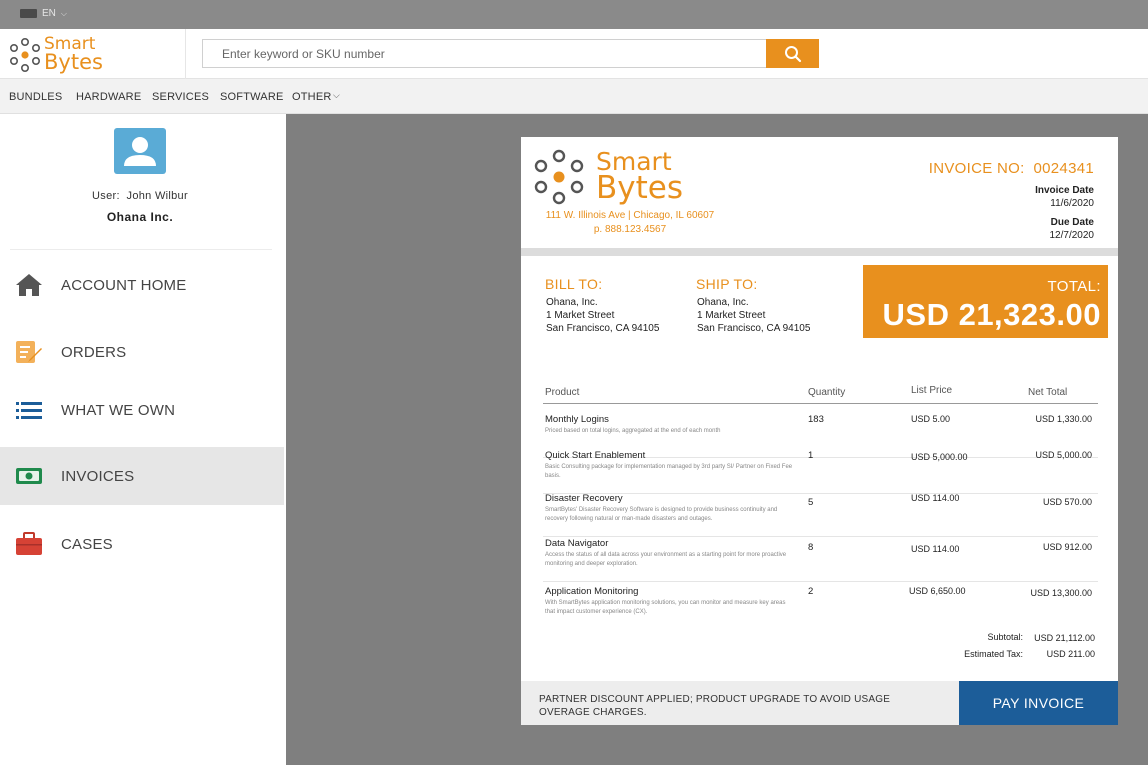  I want to click on invoice-logo: Smart Bytes, so click(622, 178).